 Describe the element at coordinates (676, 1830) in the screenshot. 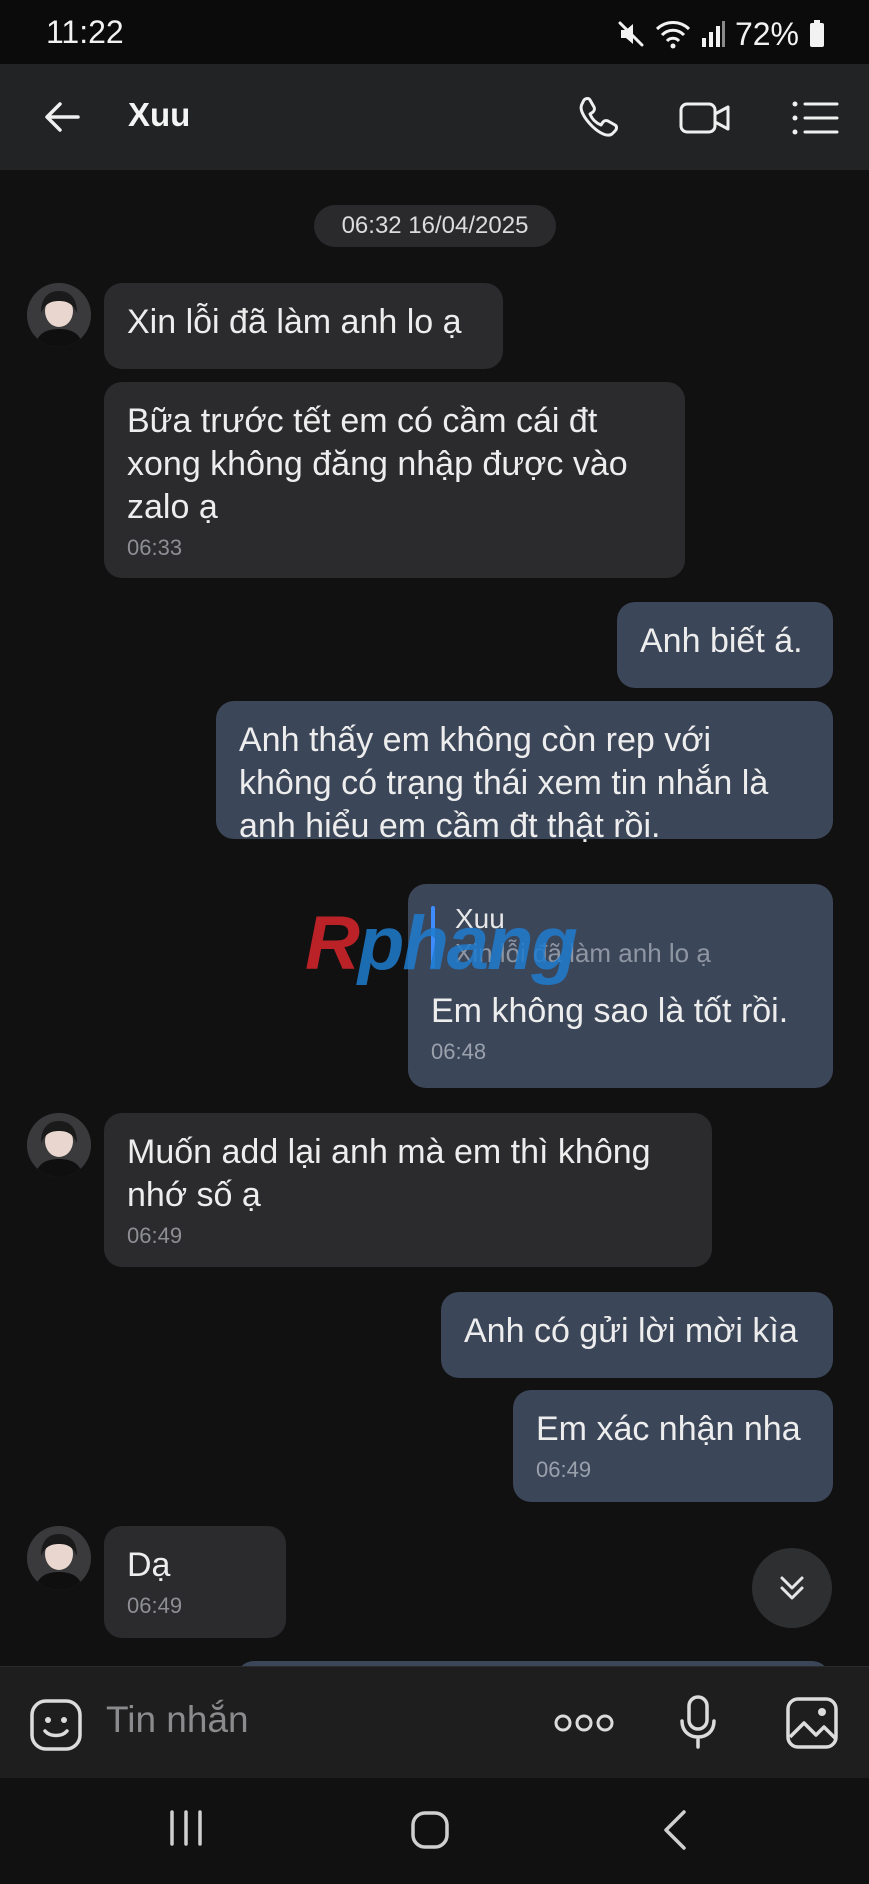

I see `nav-back-icon` at that location.